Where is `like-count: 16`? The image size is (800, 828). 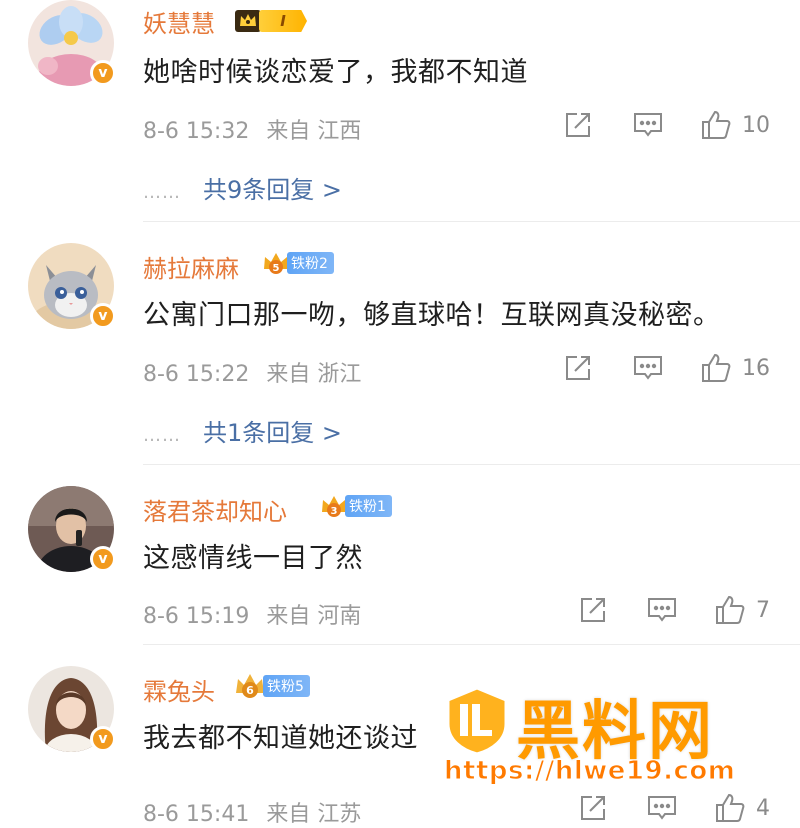 like-count: 16 is located at coordinates (756, 368).